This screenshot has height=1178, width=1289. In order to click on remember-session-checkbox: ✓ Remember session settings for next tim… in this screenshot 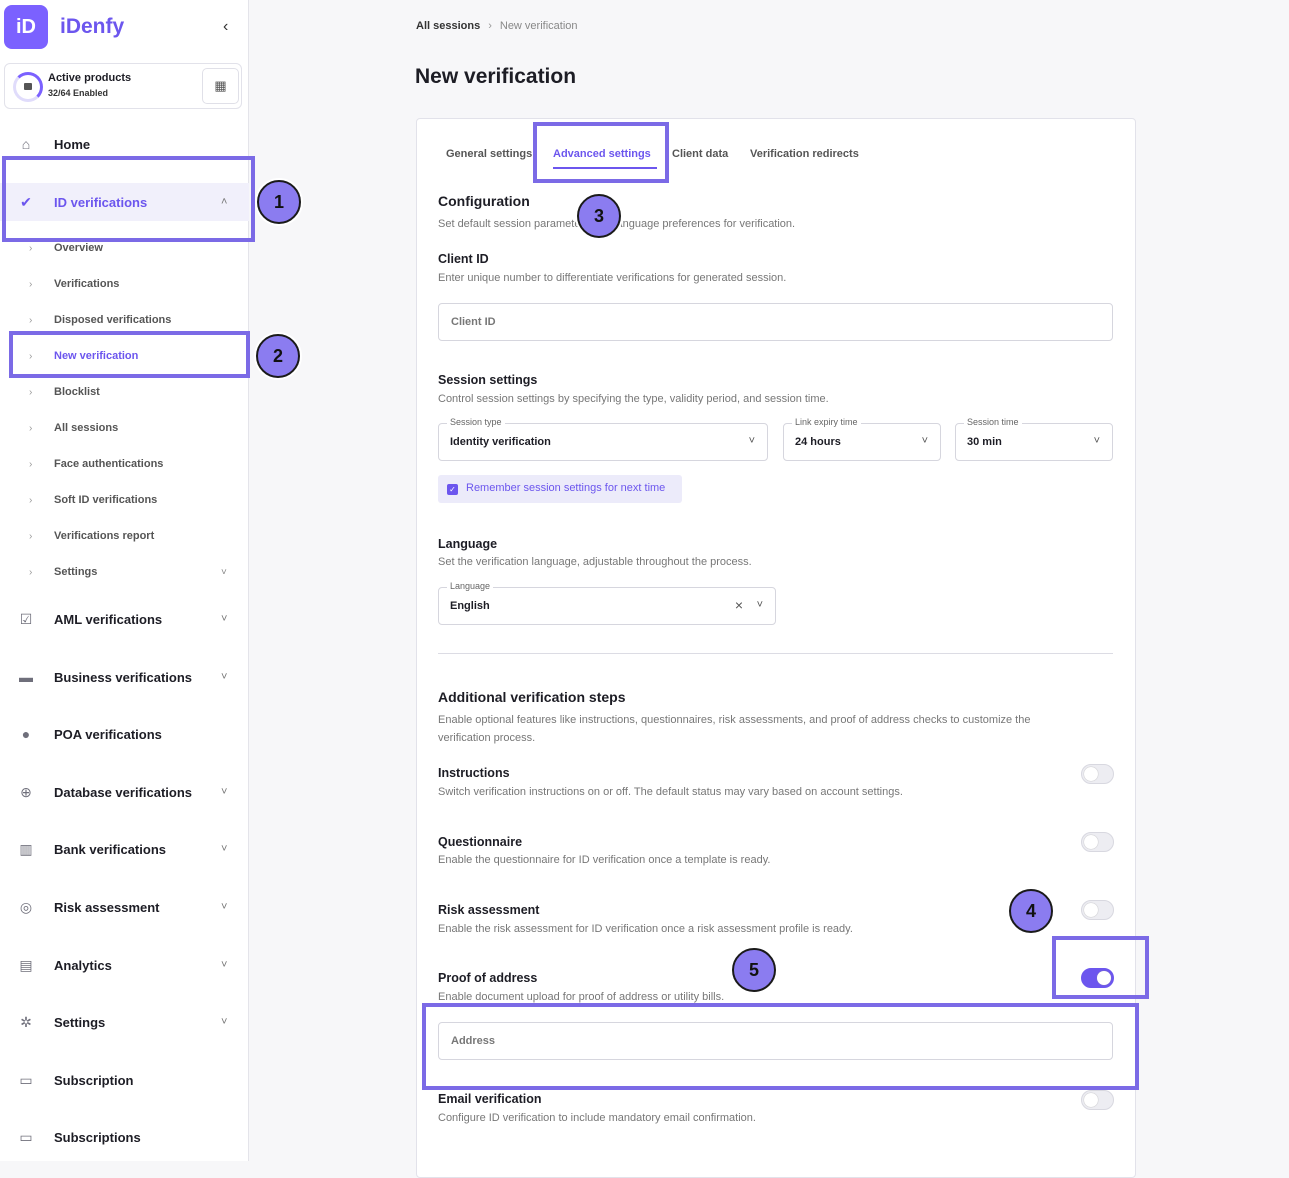, I will do `click(560, 489)`.